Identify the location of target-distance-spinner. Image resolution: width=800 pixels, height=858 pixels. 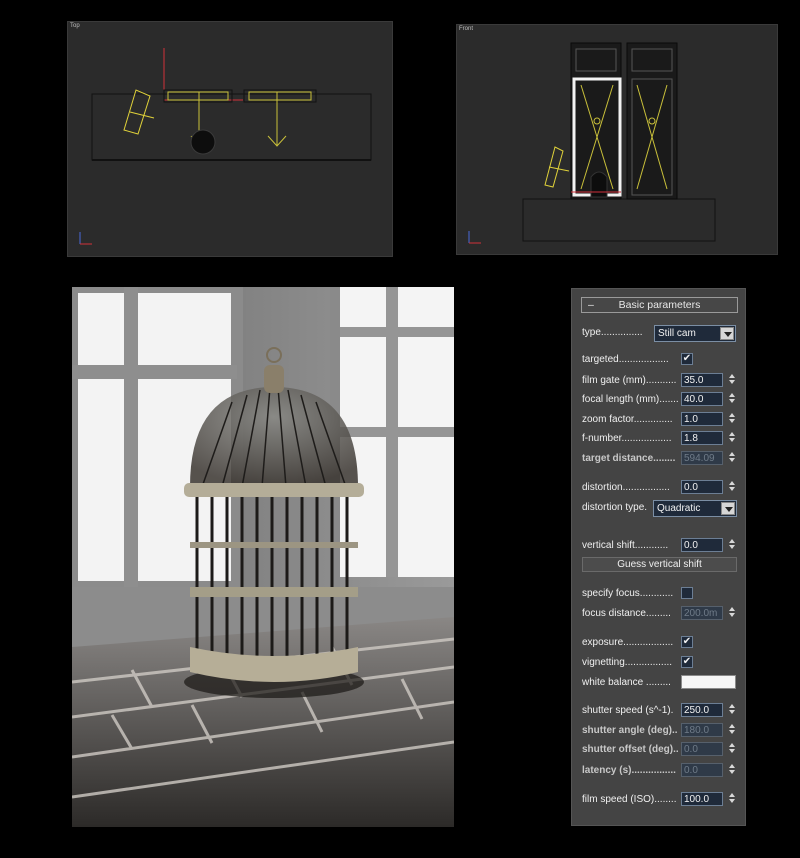
(731, 458).